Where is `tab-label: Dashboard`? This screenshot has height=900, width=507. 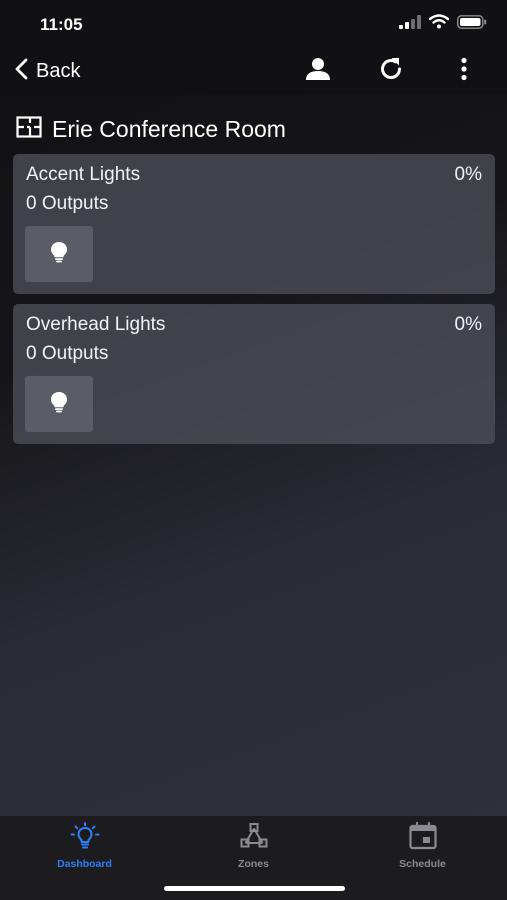
tab-label: Dashboard is located at coordinates (84, 864).